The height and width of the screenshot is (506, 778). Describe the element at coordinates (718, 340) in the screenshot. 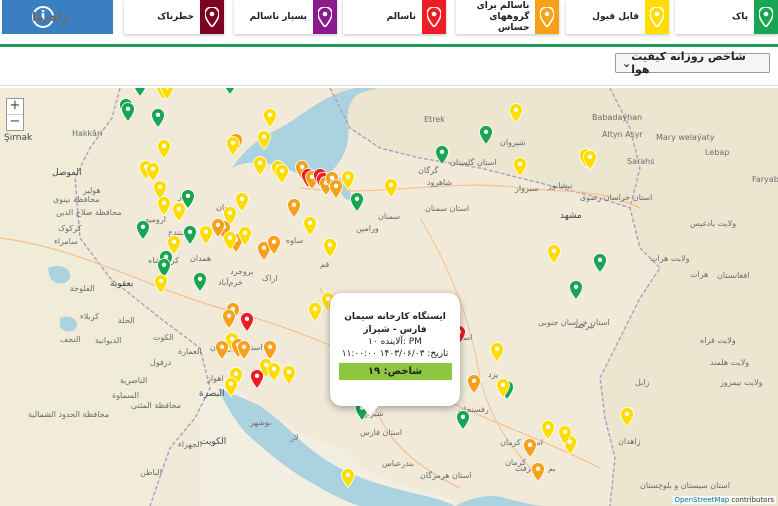

I see `map-place-label: ولایت فراه` at that location.